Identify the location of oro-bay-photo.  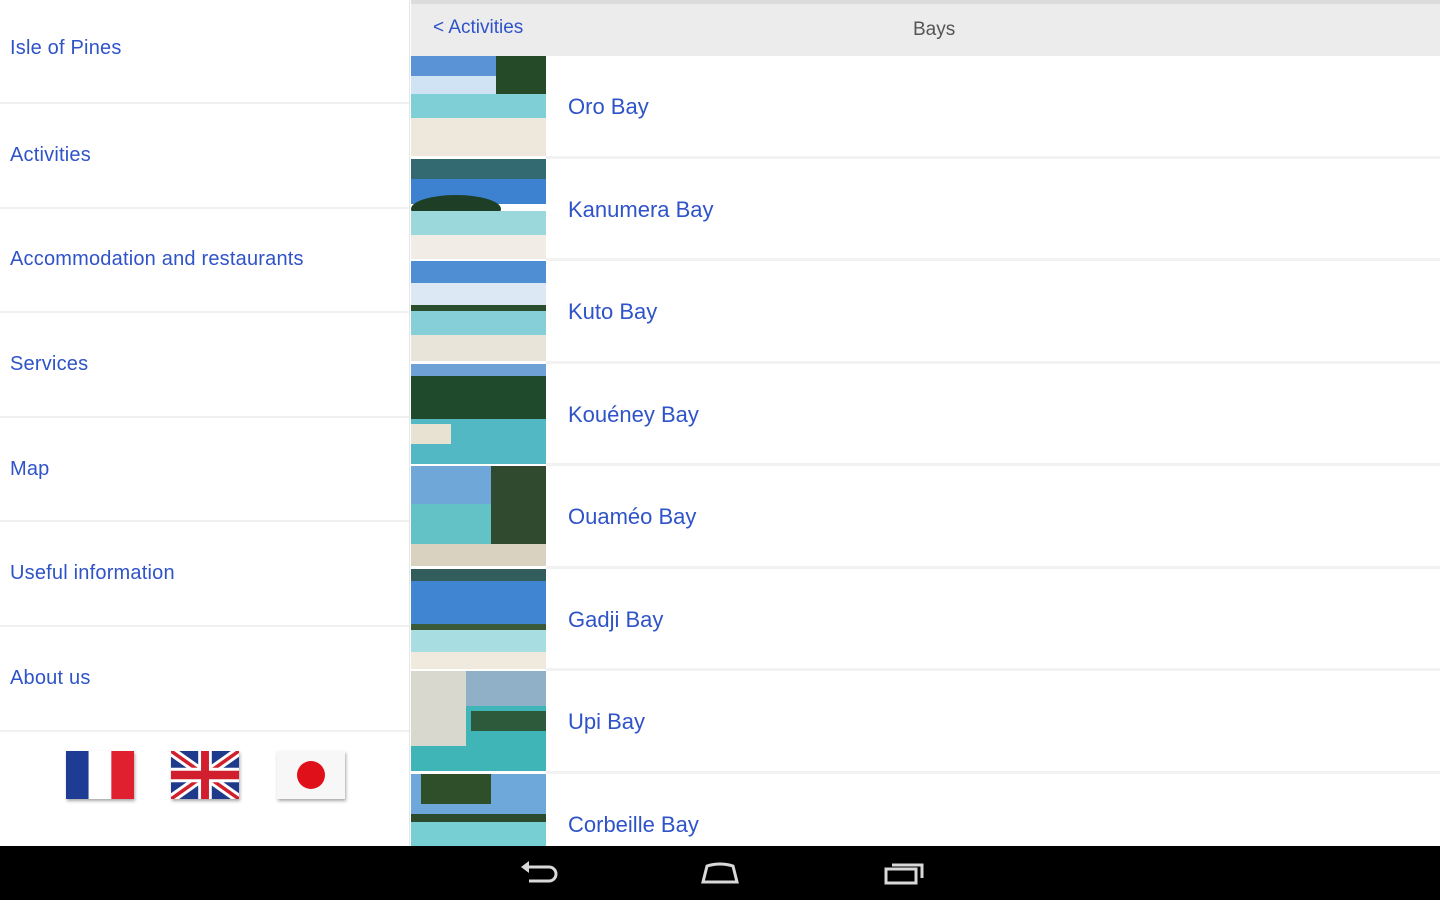
(478, 106).